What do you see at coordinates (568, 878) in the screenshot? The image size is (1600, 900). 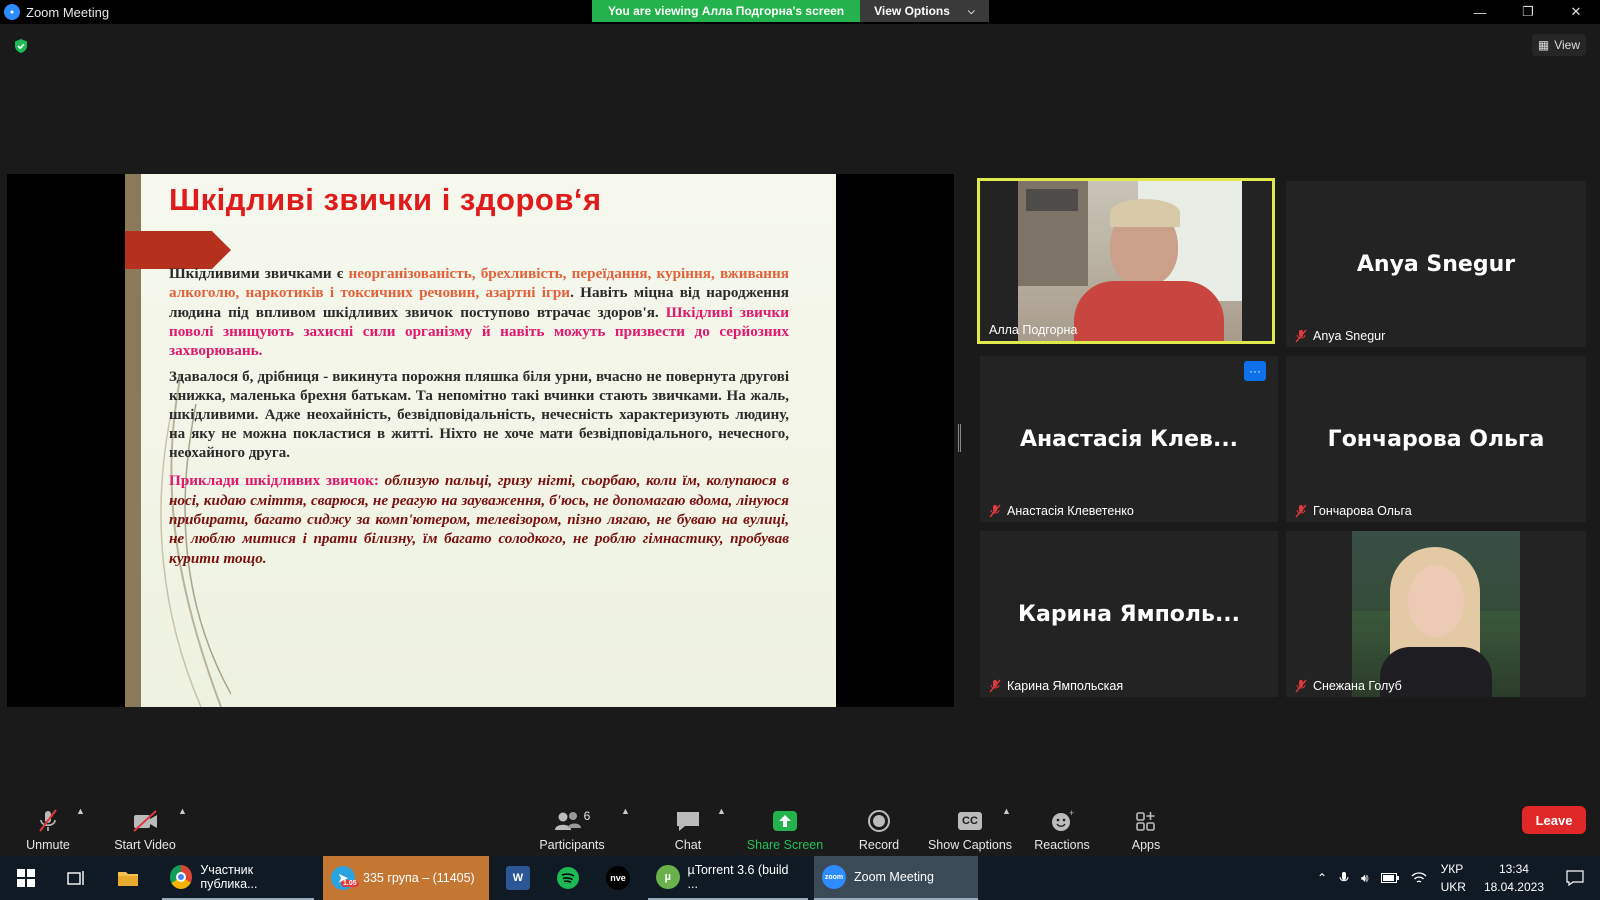 I see `taskbar-spotify` at bounding box center [568, 878].